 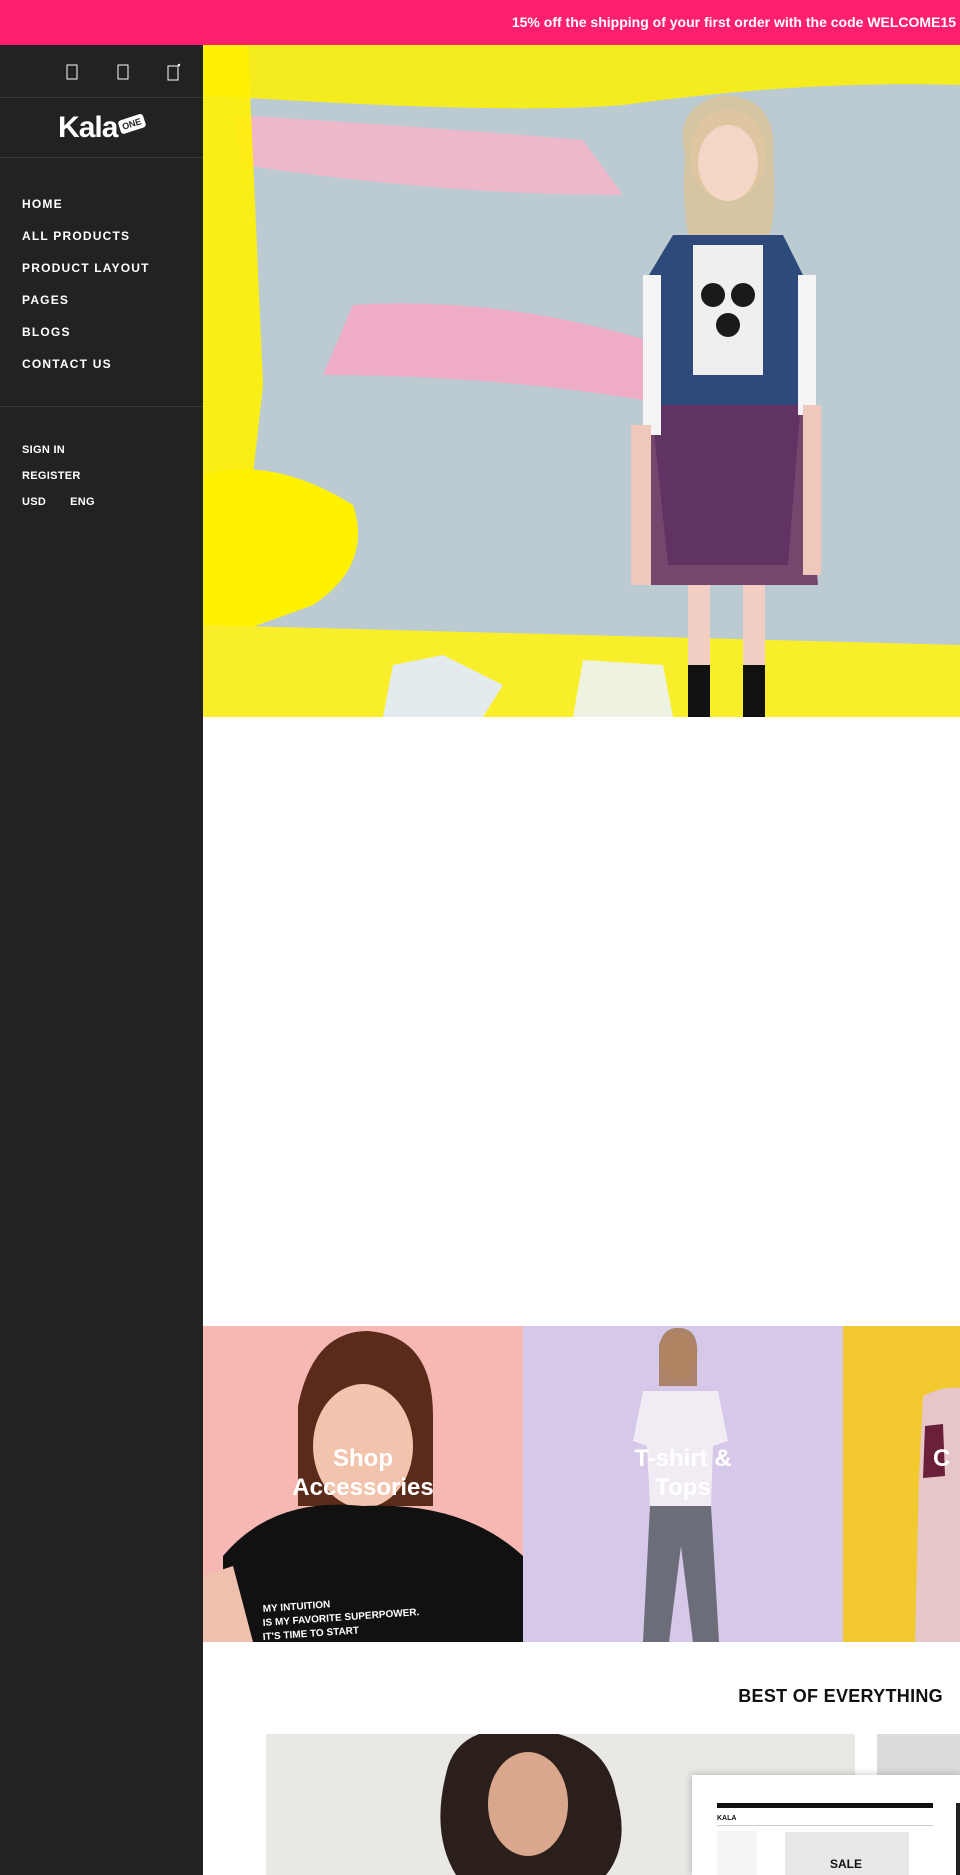 I want to click on nav-item-product-layout: PRODUCT LAYOUT, so click(x=112, y=268).